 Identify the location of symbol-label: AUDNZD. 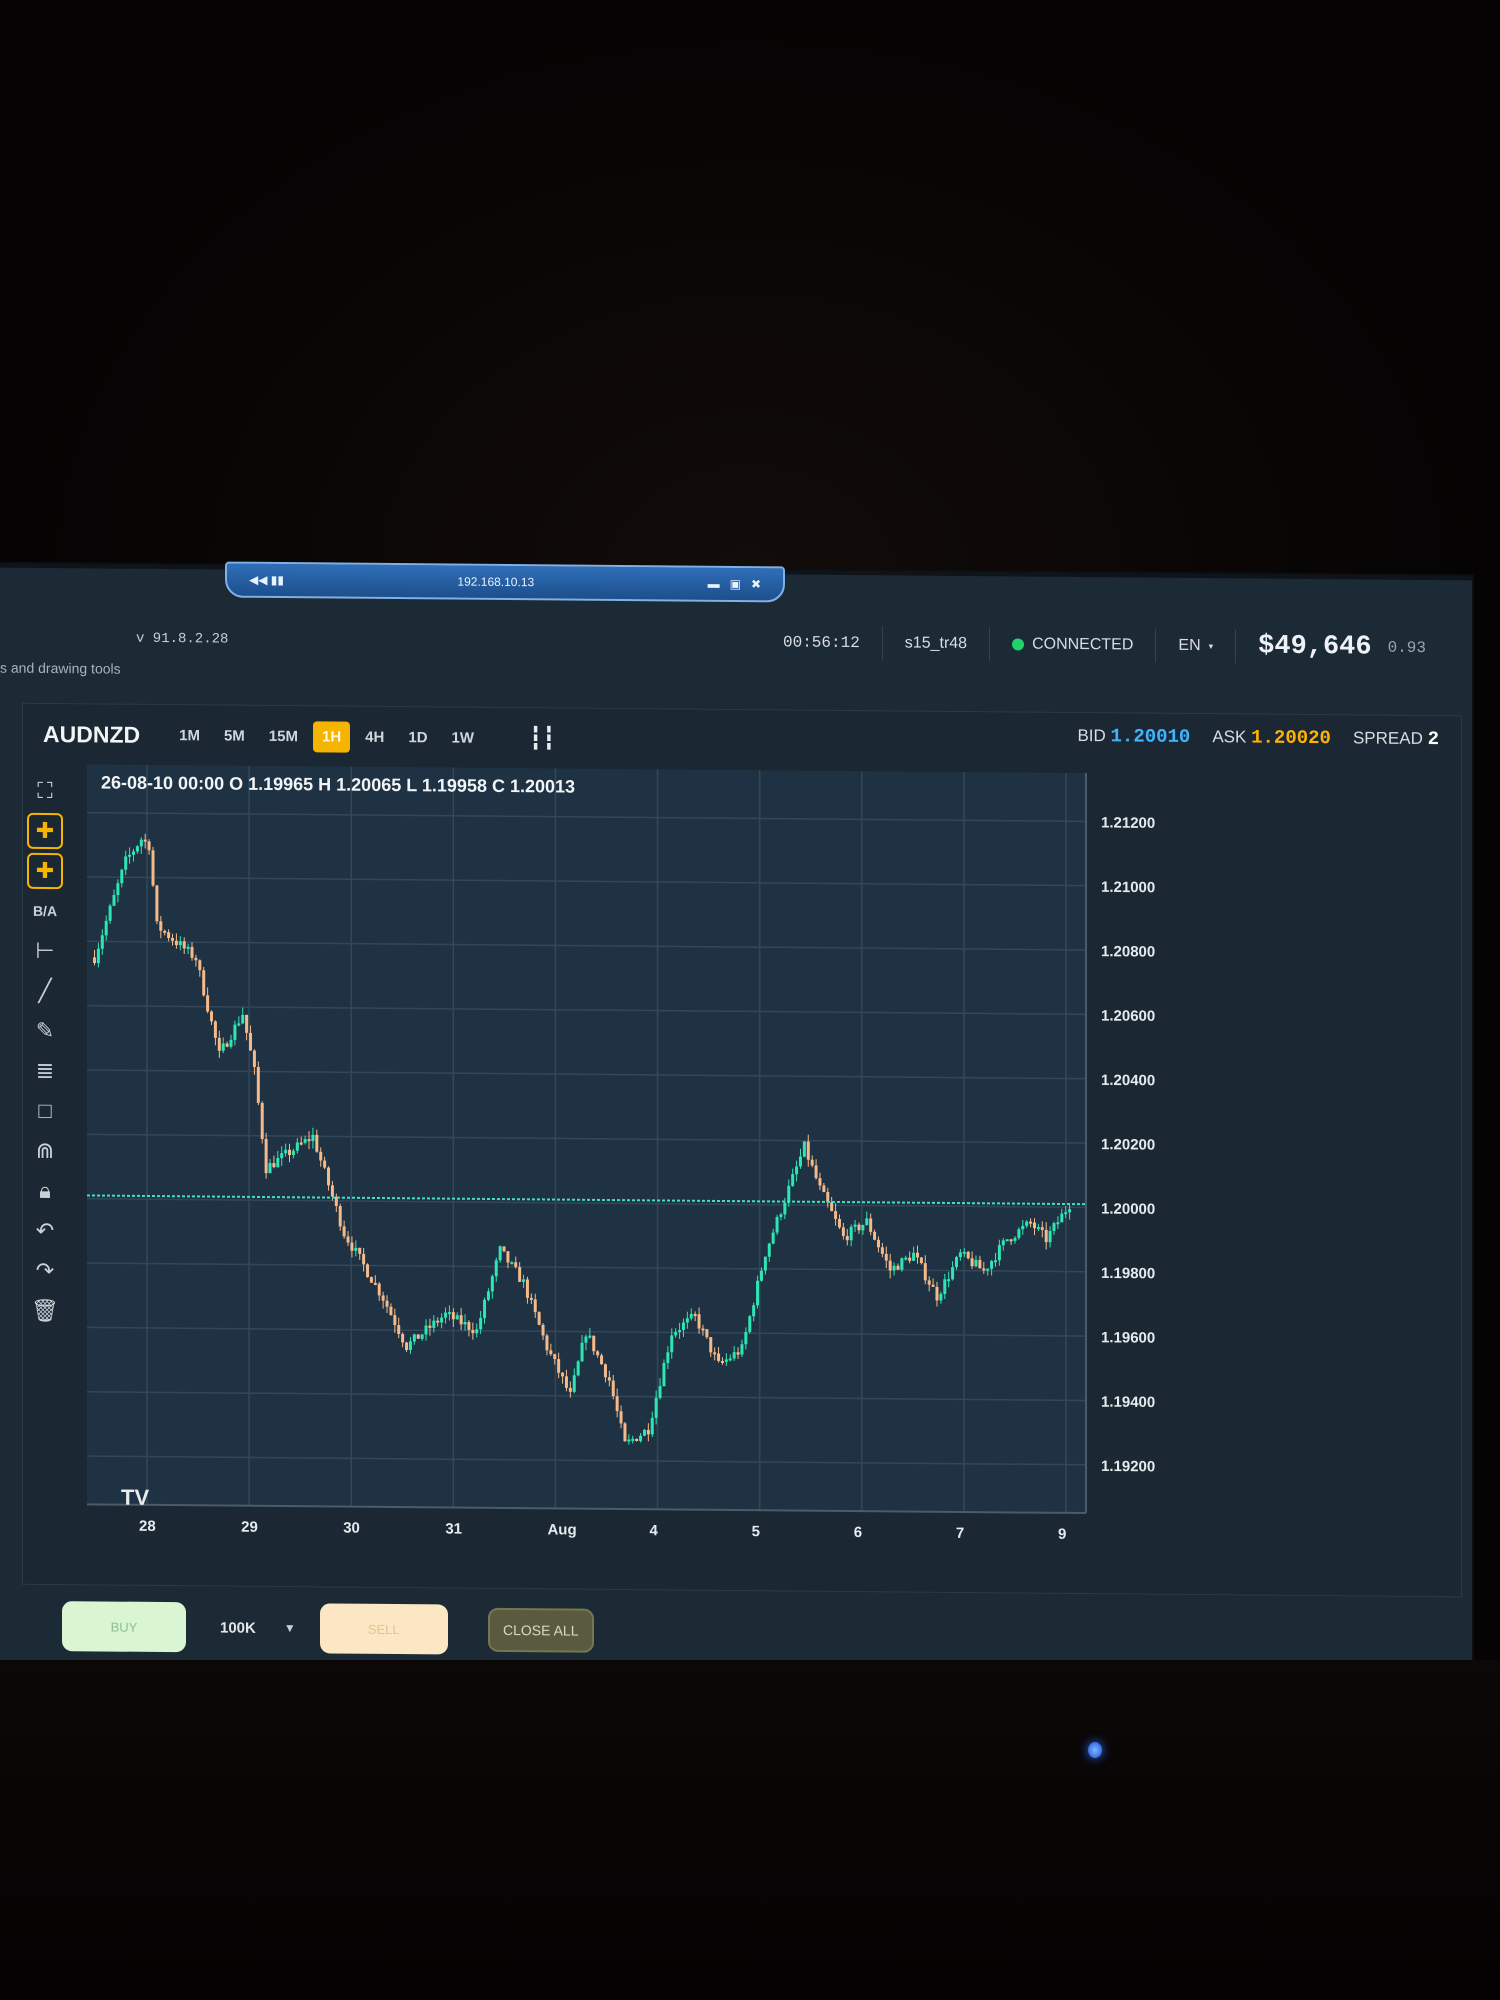
(91, 734).